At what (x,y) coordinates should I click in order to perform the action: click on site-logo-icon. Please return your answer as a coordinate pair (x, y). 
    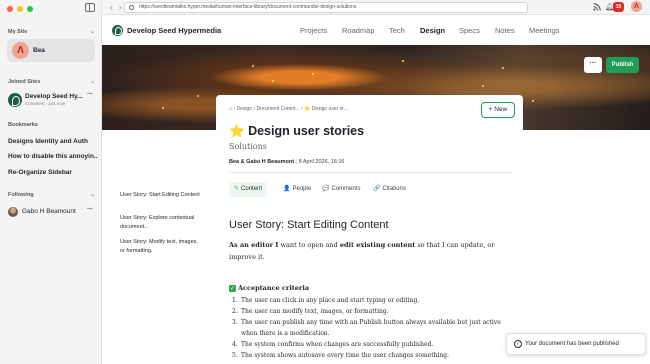
    Looking at the image, I should click on (117, 30).